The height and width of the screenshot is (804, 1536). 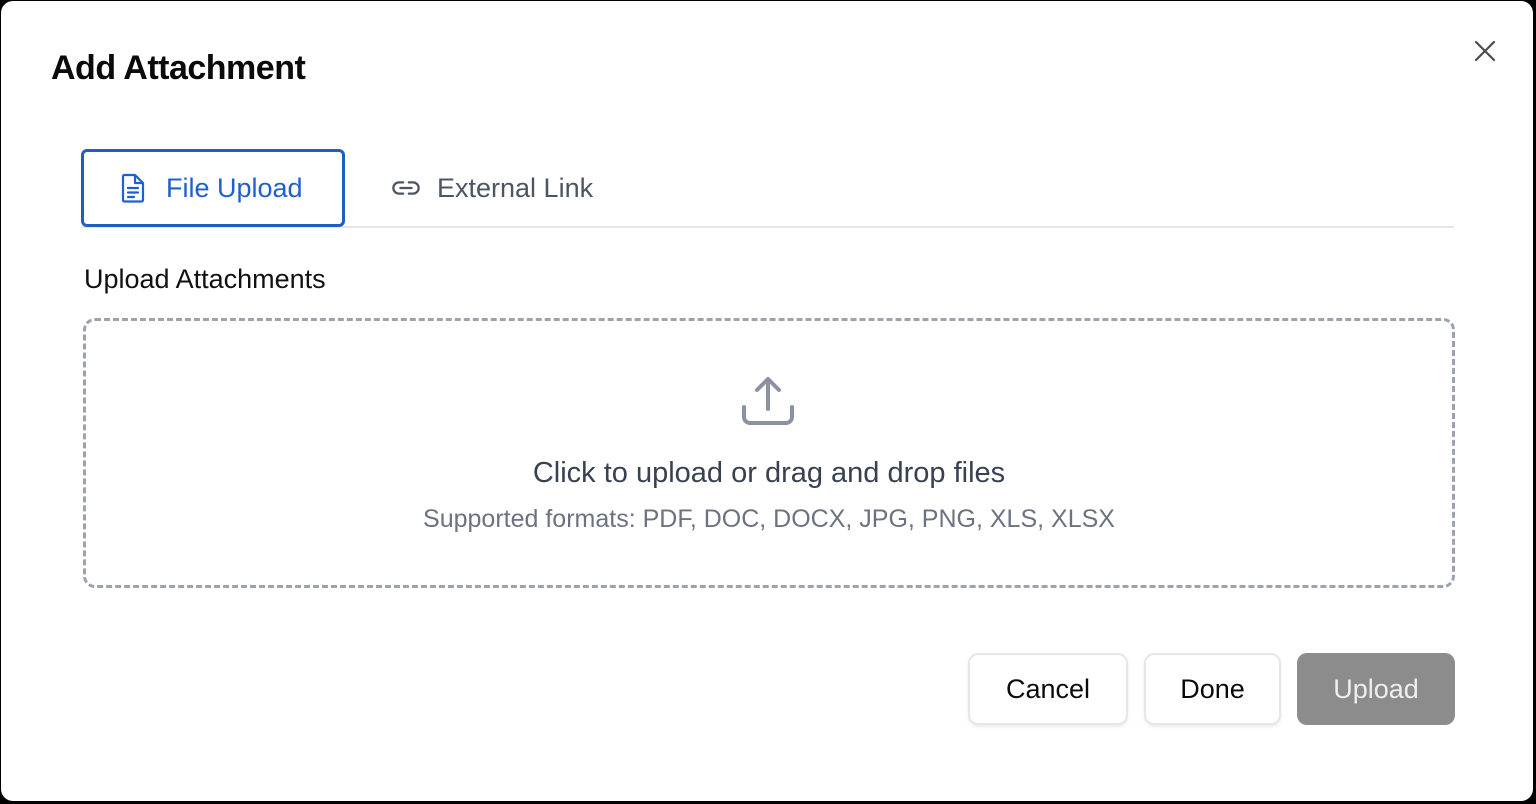 What do you see at coordinates (205, 279) in the screenshot?
I see `upload-section-label: Upload Attachments` at bounding box center [205, 279].